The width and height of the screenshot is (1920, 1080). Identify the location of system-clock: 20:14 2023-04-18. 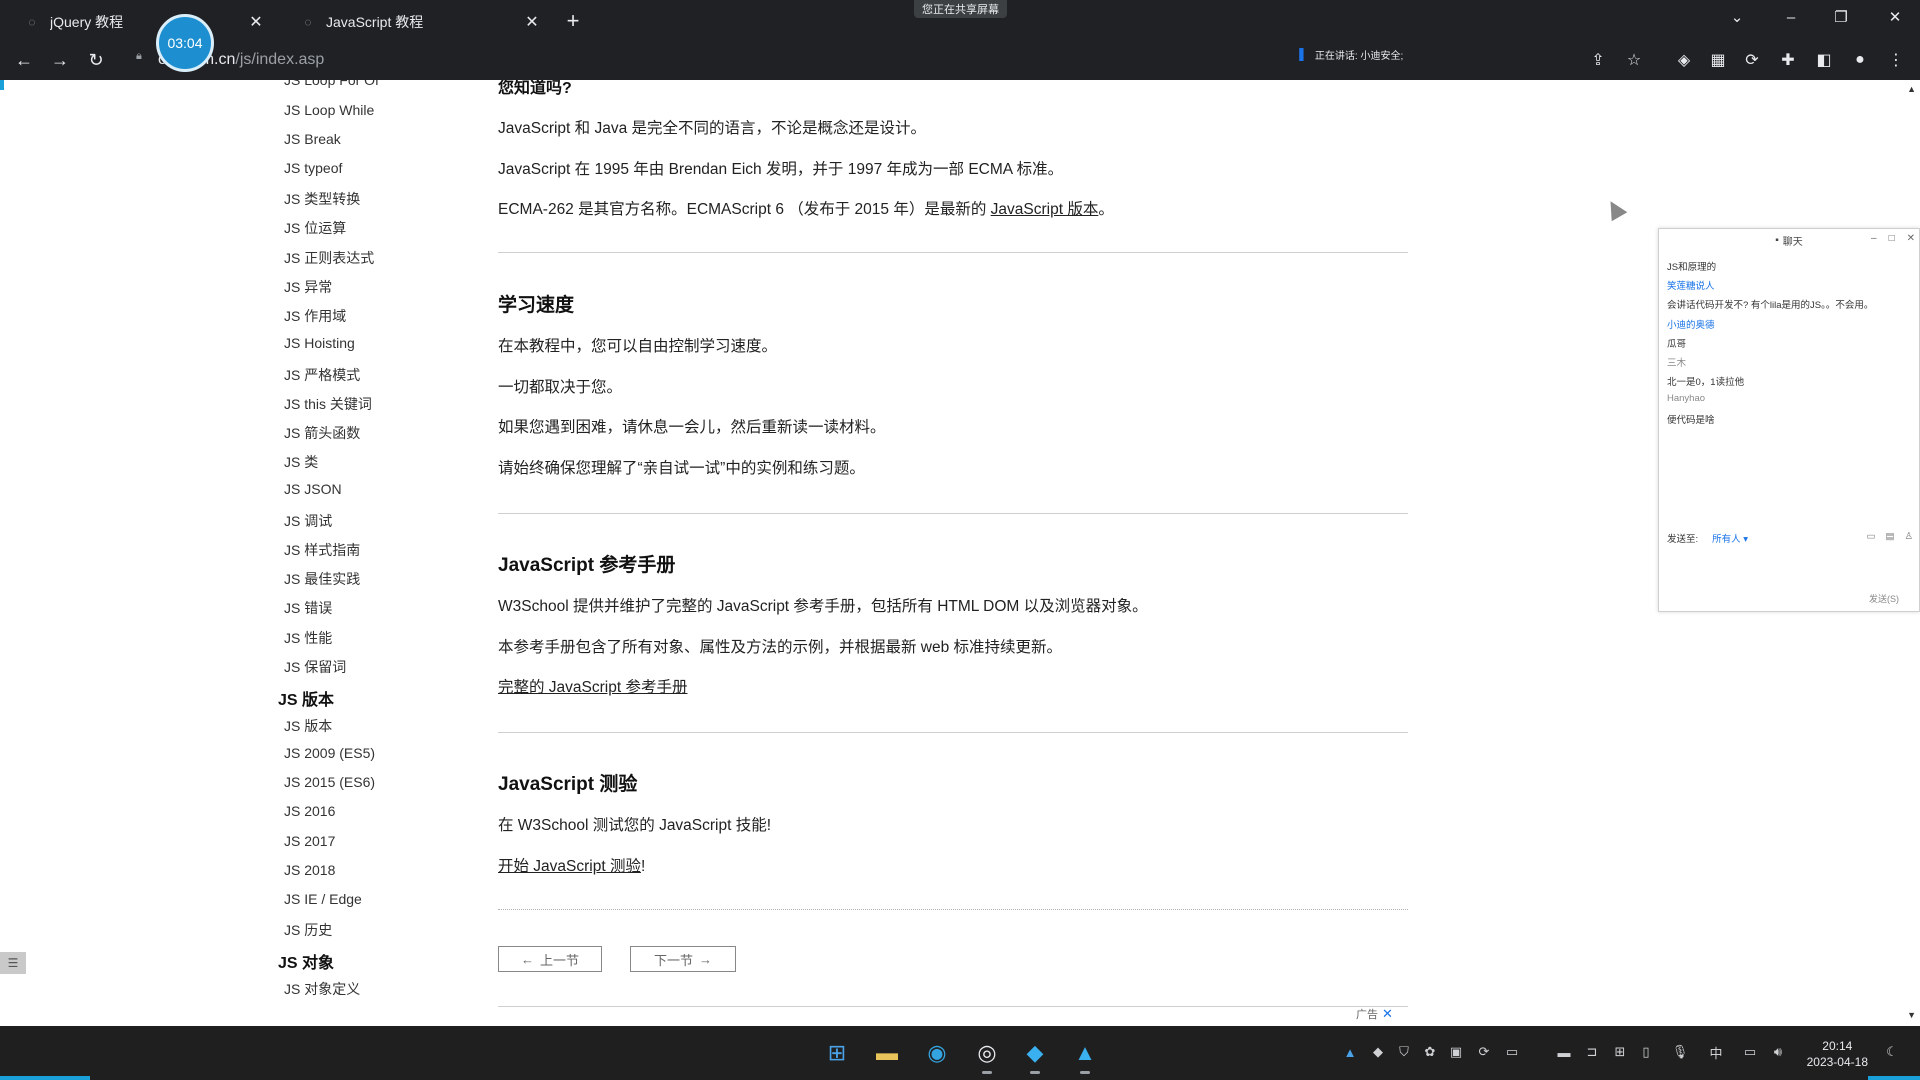
(1837, 1054).